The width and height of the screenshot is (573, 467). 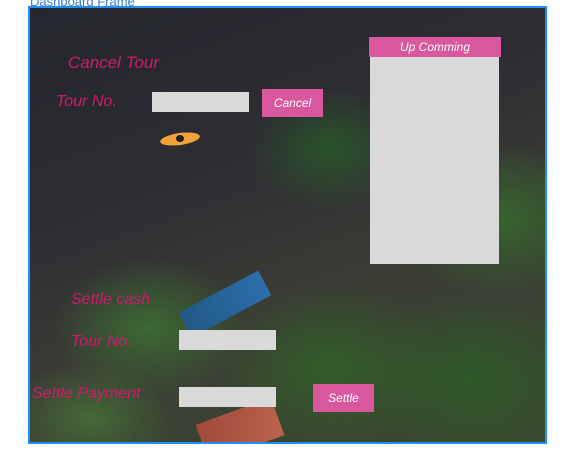 I want to click on settle-tour-number-label: Tour No., so click(x=101, y=341).